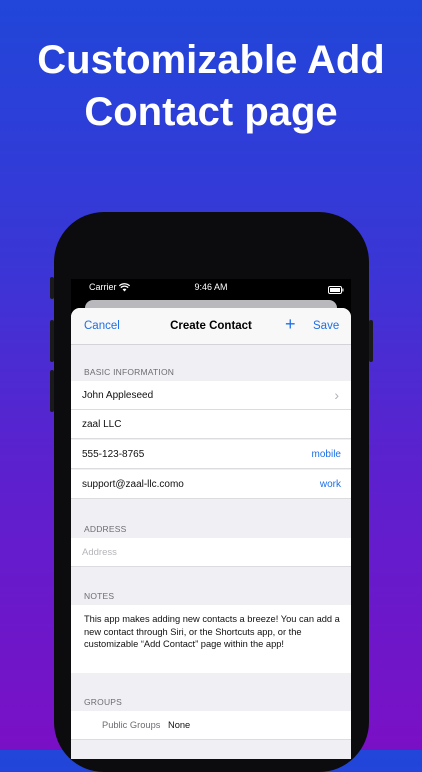 Image resolution: width=422 pixels, height=772 pixels. Describe the element at coordinates (117, 395) in the screenshot. I see `name-field: John Appleseed` at that location.